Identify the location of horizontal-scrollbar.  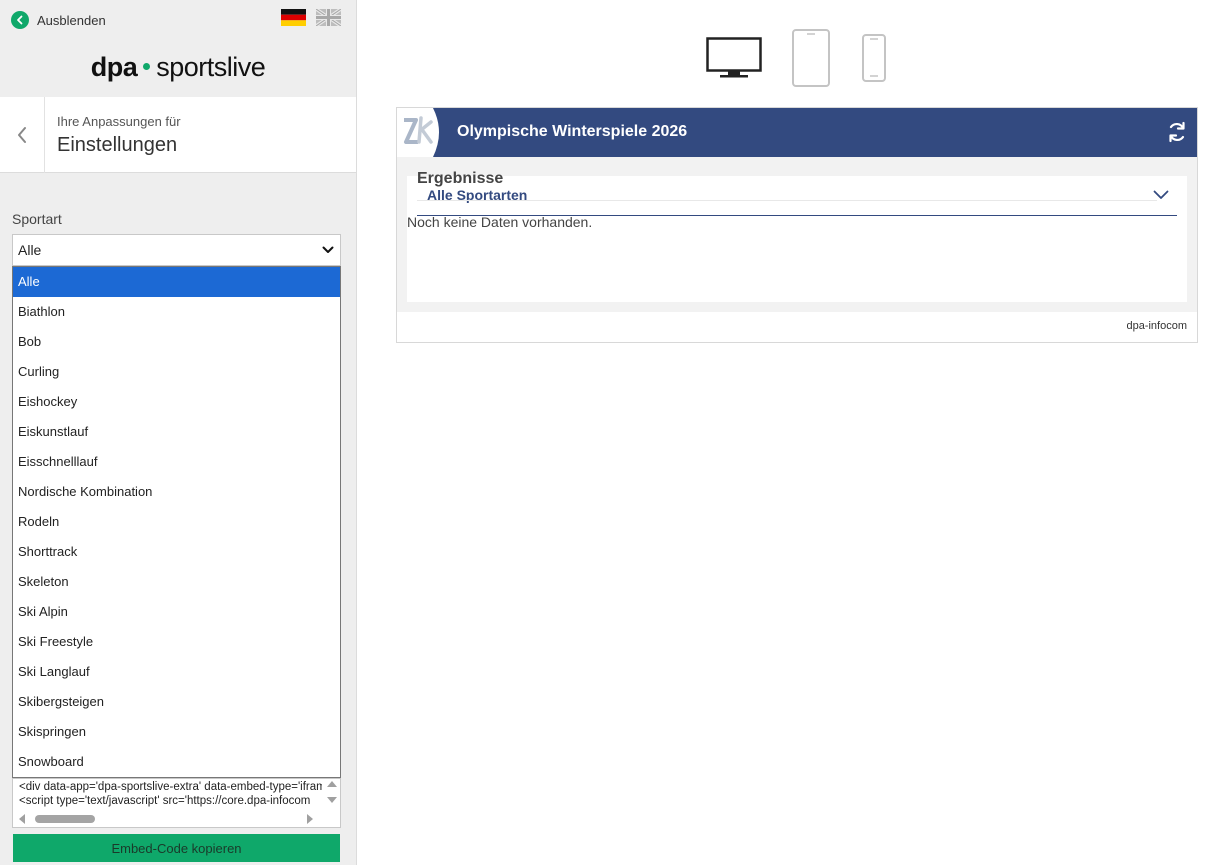
(176, 819).